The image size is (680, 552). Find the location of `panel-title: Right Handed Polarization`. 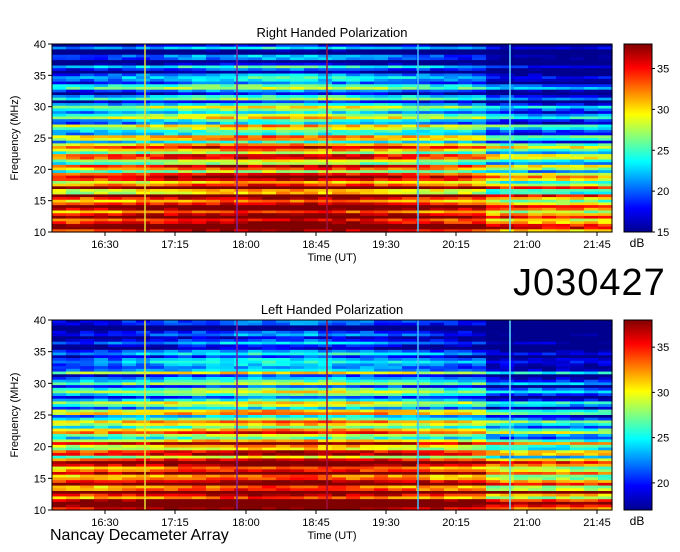

panel-title: Right Handed Polarization is located at coordinates (331, 32).